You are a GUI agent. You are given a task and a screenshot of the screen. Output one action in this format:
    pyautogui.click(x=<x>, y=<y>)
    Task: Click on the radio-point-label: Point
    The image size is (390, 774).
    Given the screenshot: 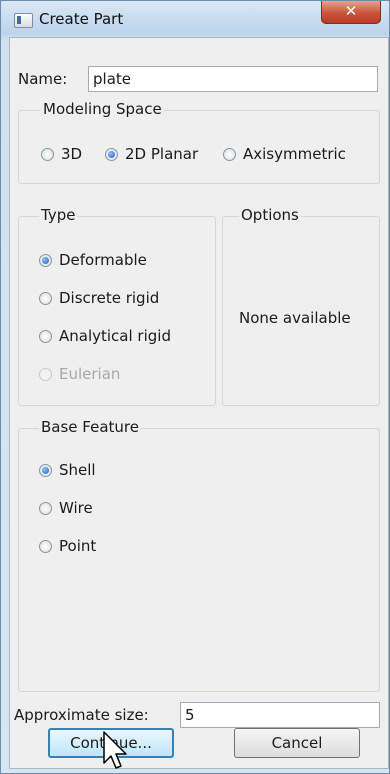 What is the action you would take?
    pyautogui.click(x=78, y=546)
    